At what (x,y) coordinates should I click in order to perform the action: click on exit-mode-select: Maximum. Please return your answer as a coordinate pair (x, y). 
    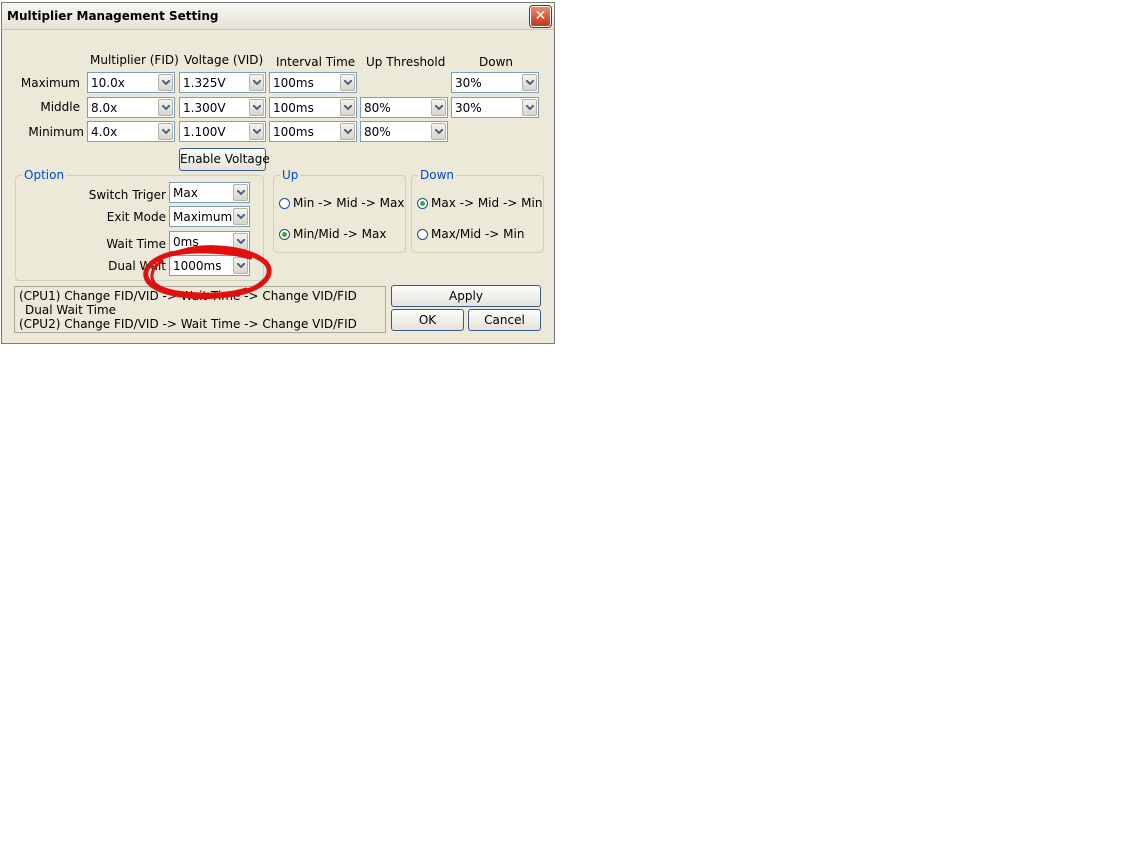
    Looking at the image, I should click on (209, 216).